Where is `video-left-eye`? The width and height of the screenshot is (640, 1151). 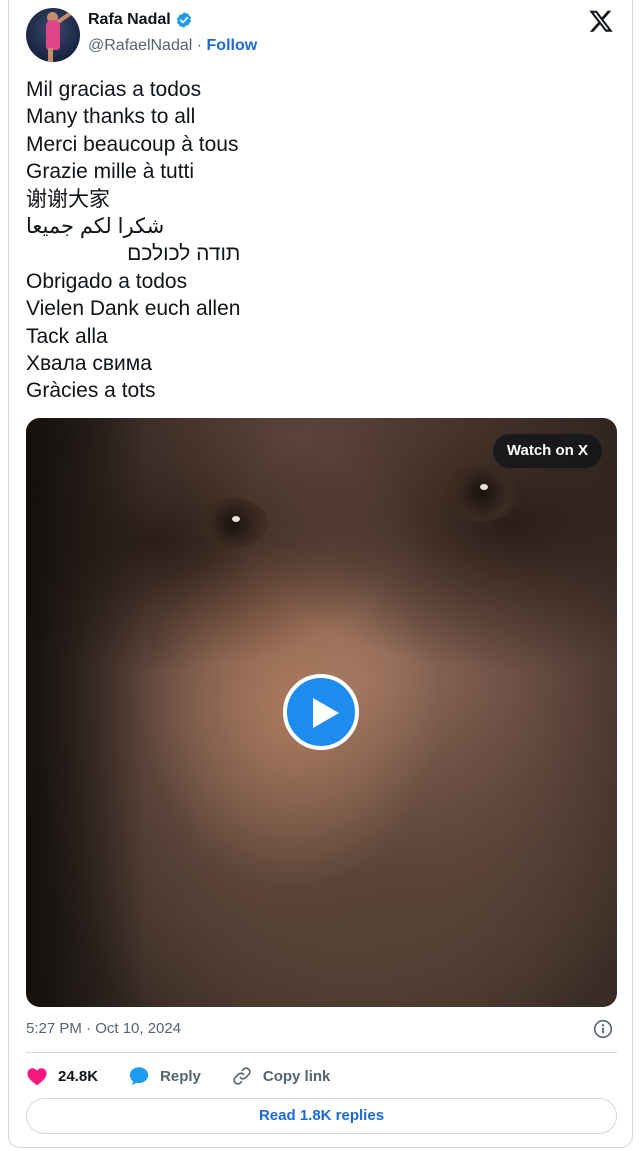 video-left-eye is located at coordinates (233, 523).